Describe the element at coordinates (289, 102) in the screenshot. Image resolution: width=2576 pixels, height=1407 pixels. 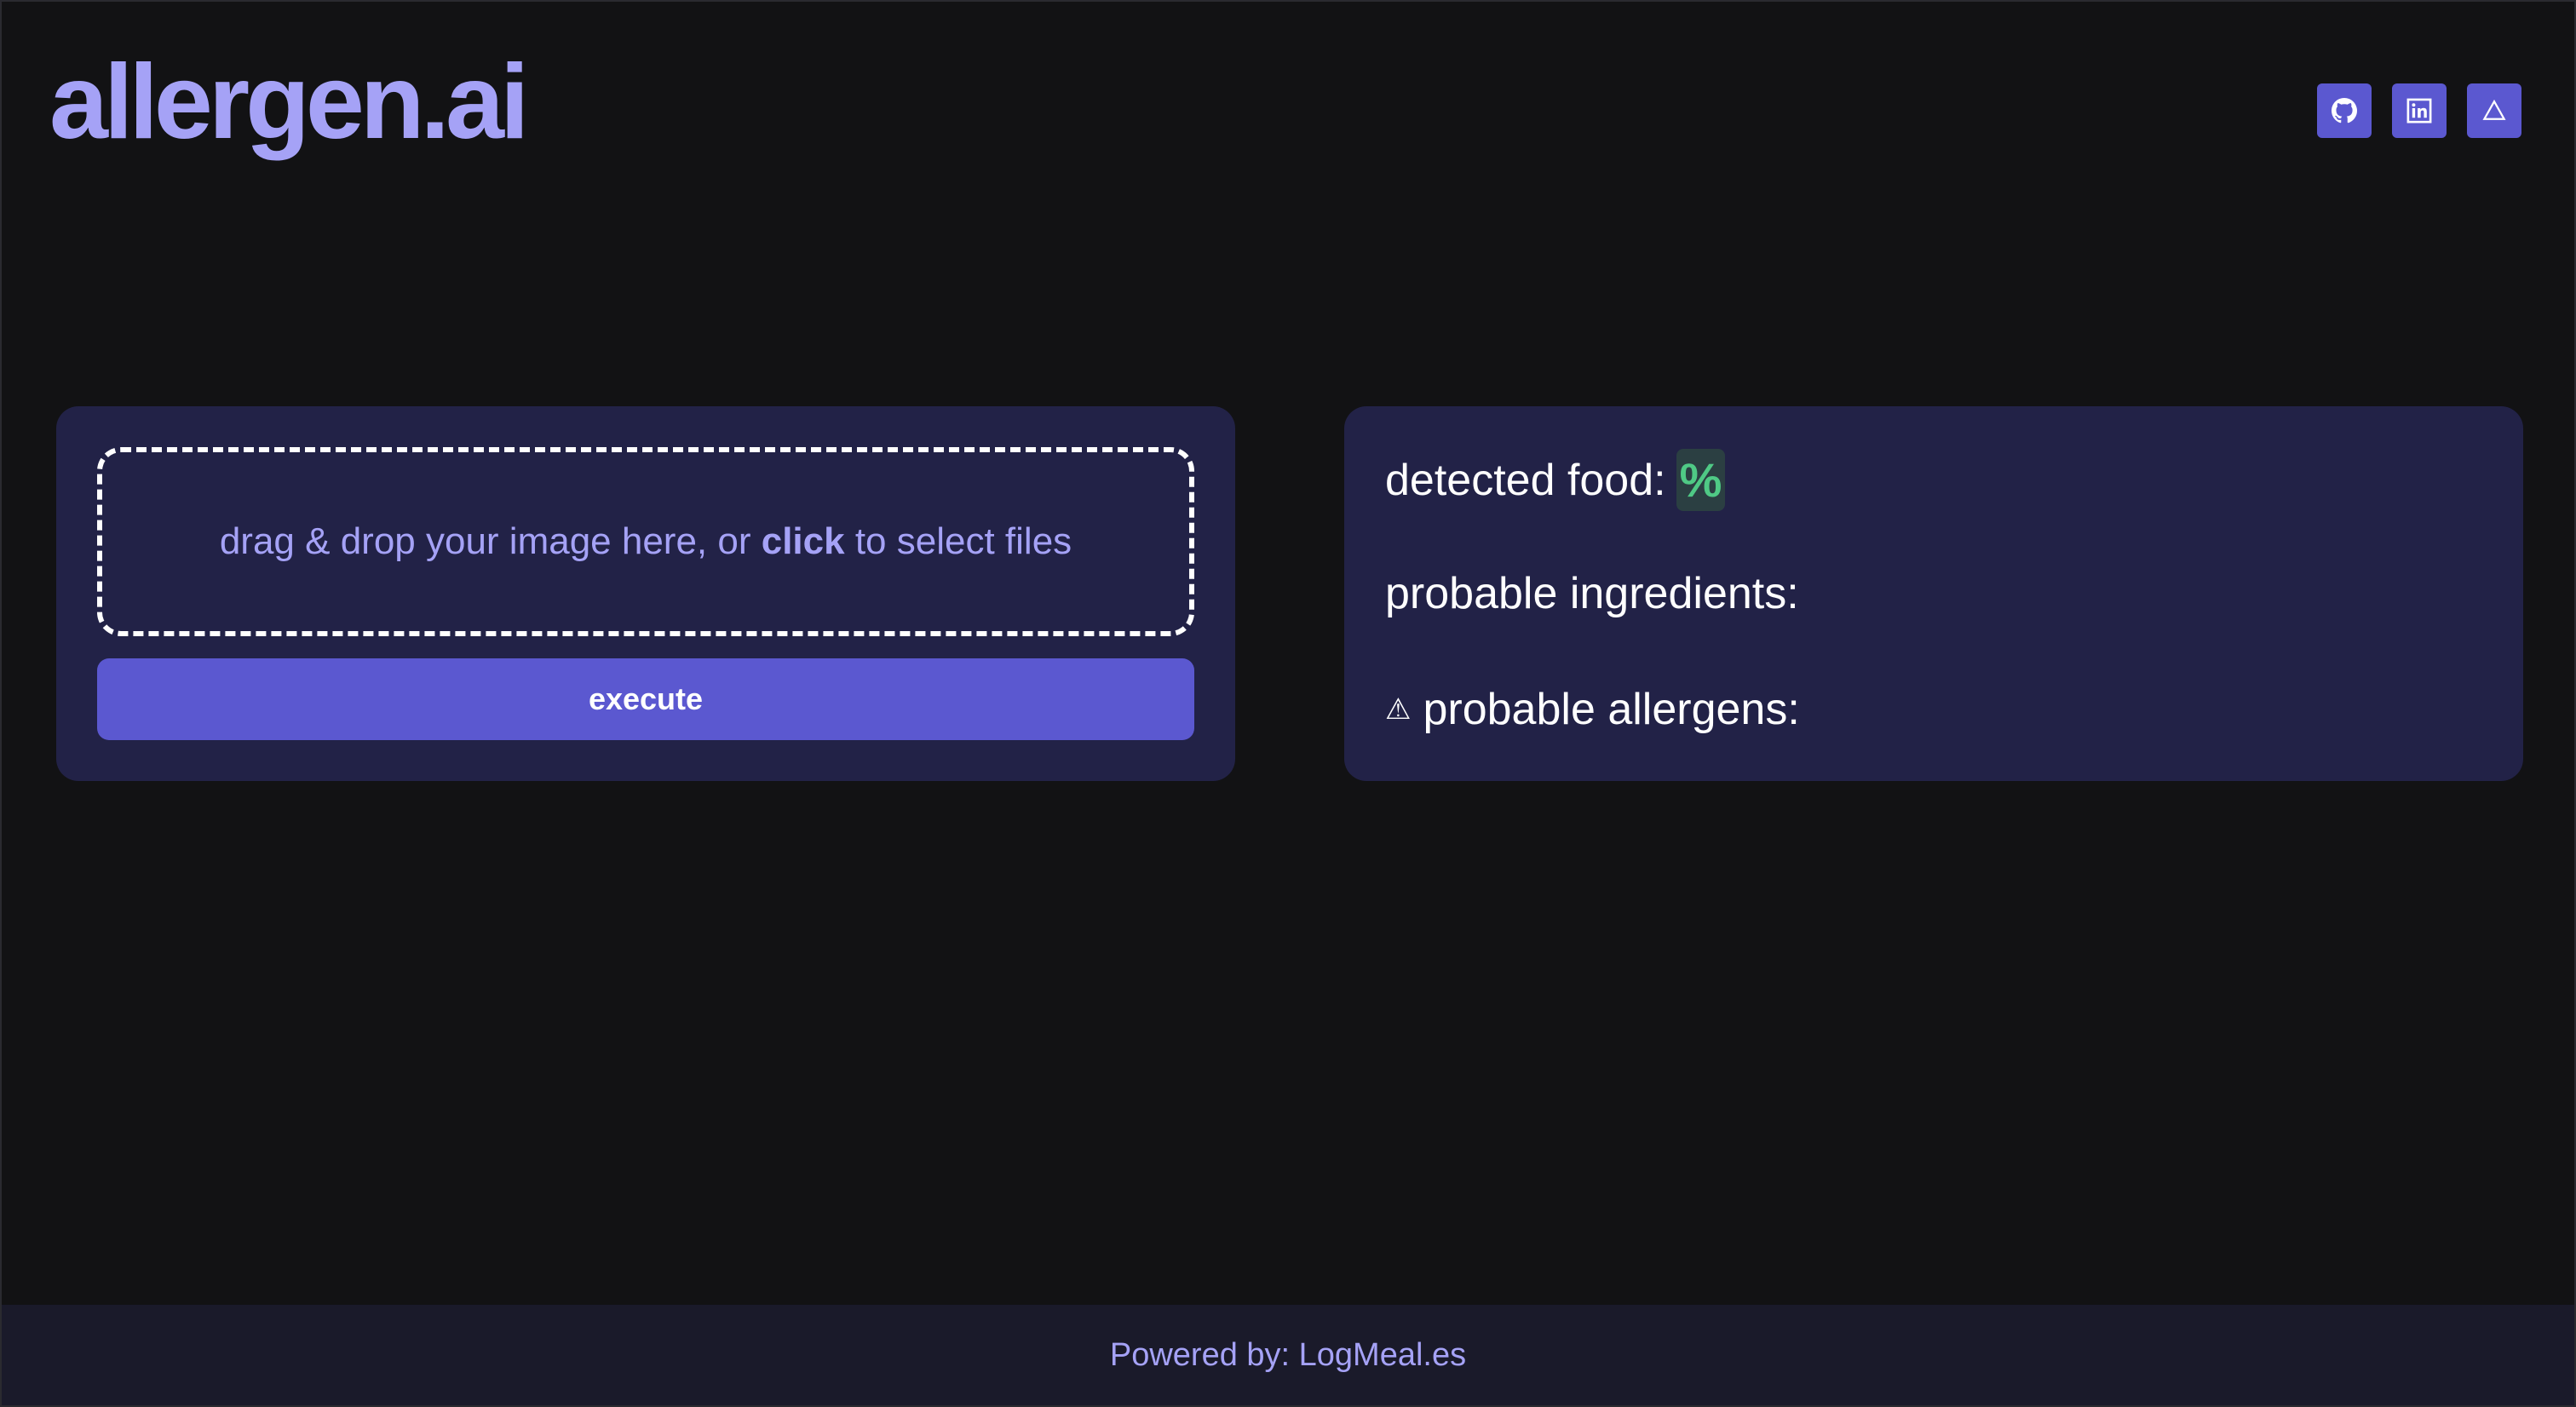
I see `app-logo: allergen.ai` at that location.